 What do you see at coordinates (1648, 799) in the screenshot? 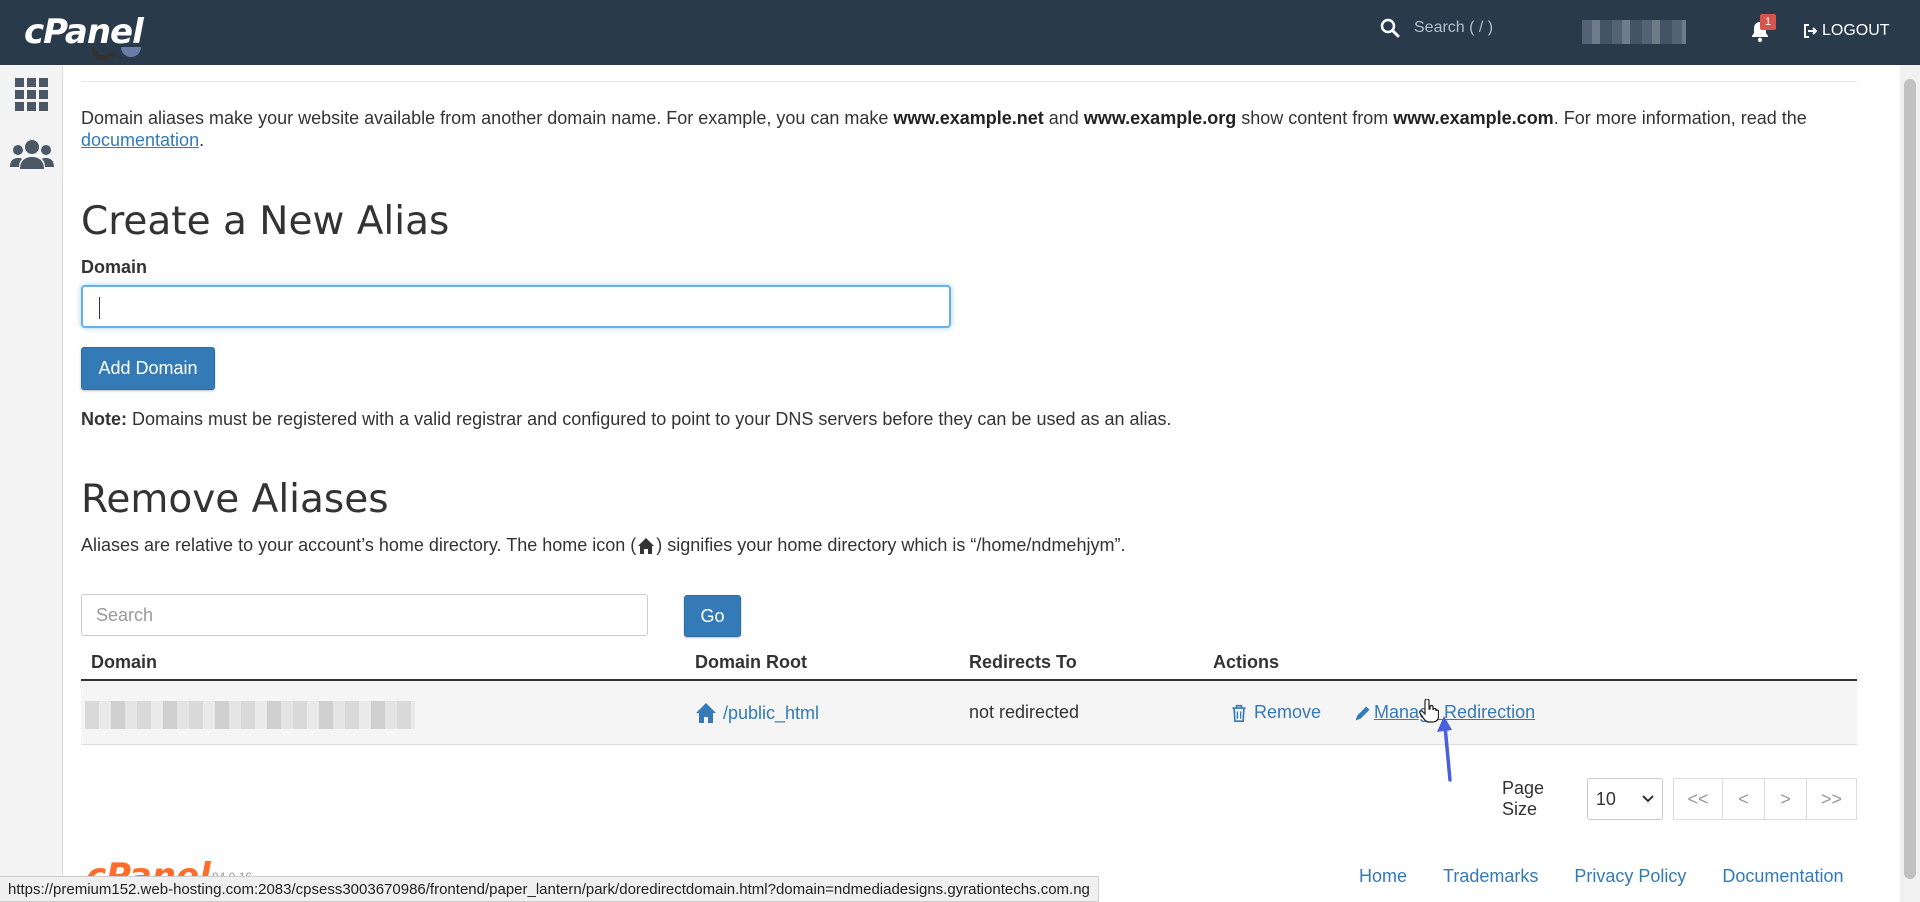
I see `chevron-down-icon` at bounding box center [1648, 799].